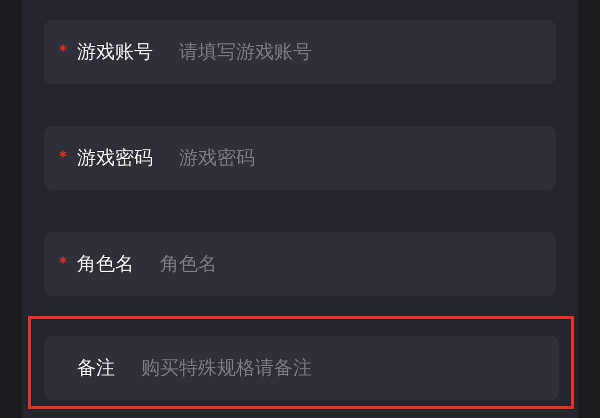  Describe the element at coordinates (367, 52) in the screenshot. I see `input-field: 请填写游戏账号` at that location.